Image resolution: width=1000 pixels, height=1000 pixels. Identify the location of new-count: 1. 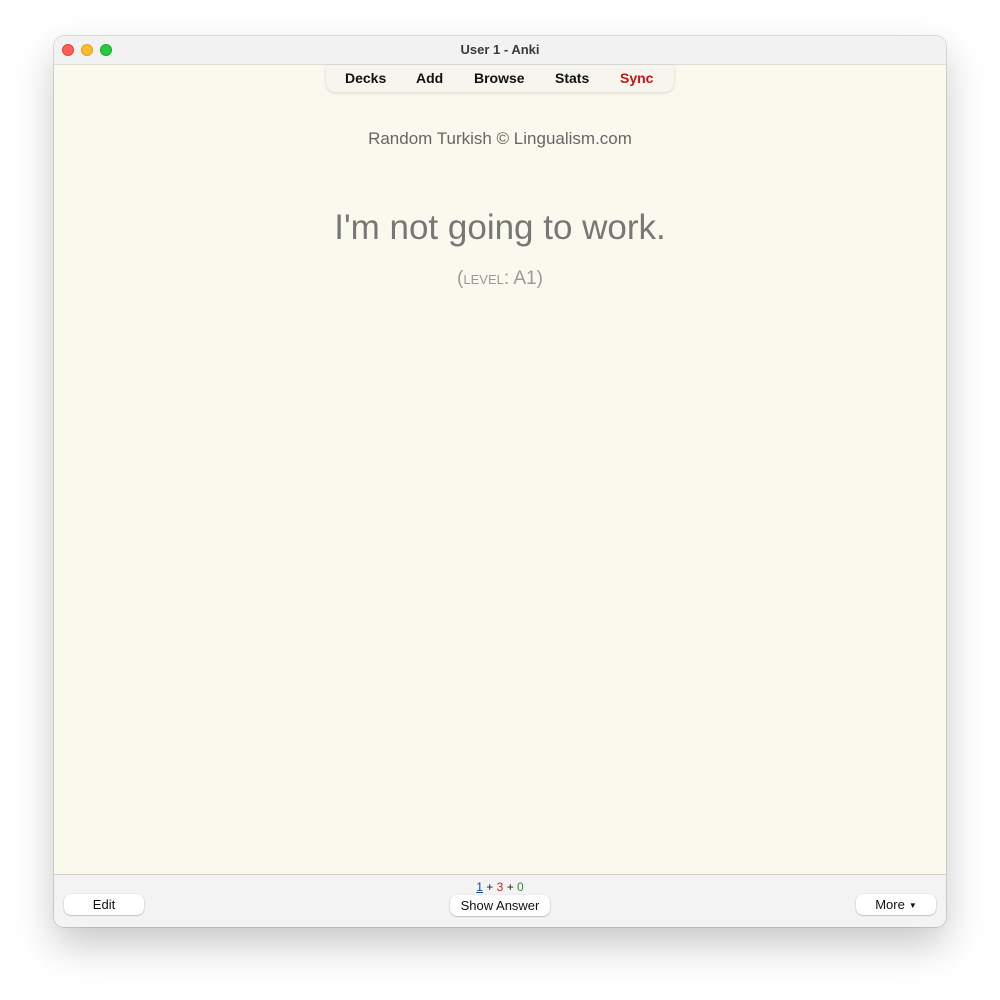
(479, 887).